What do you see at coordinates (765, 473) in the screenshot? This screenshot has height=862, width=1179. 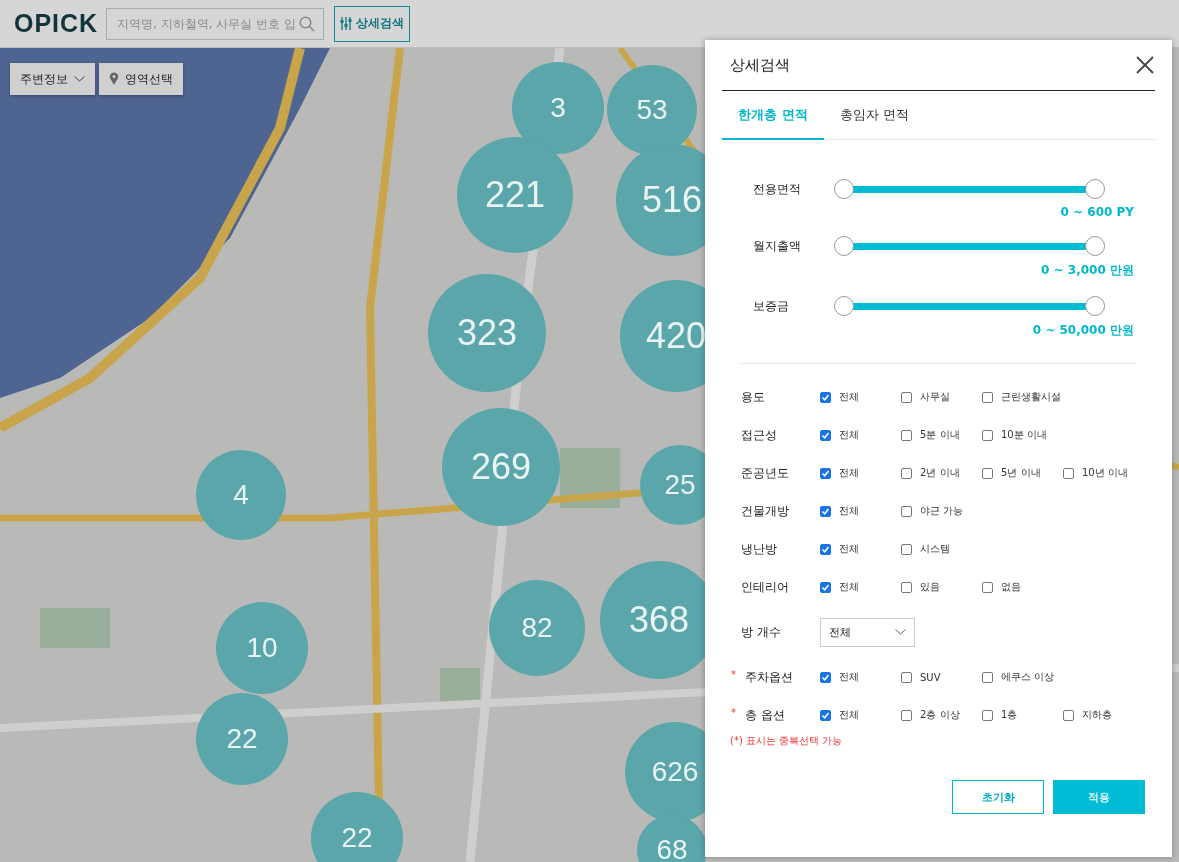 I see `filter-label: 준공년도` at bounding box center [765, 473].